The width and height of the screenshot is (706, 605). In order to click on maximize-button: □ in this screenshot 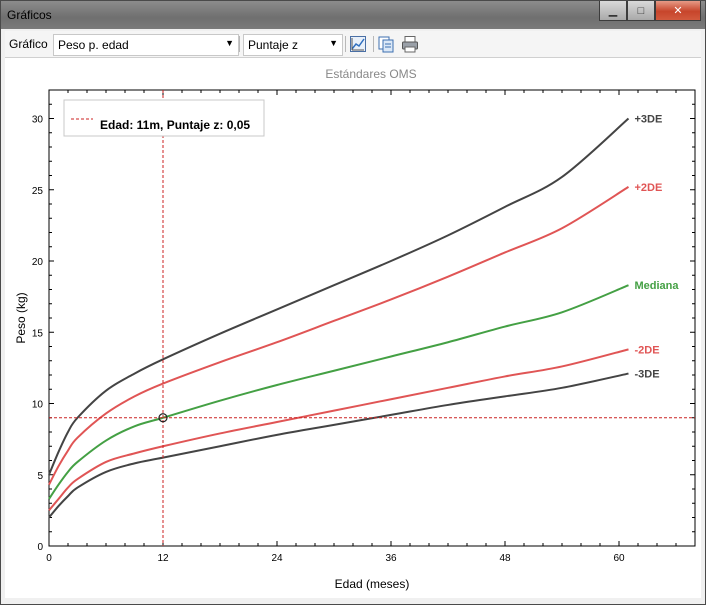, I will do `click(641, 11)`.